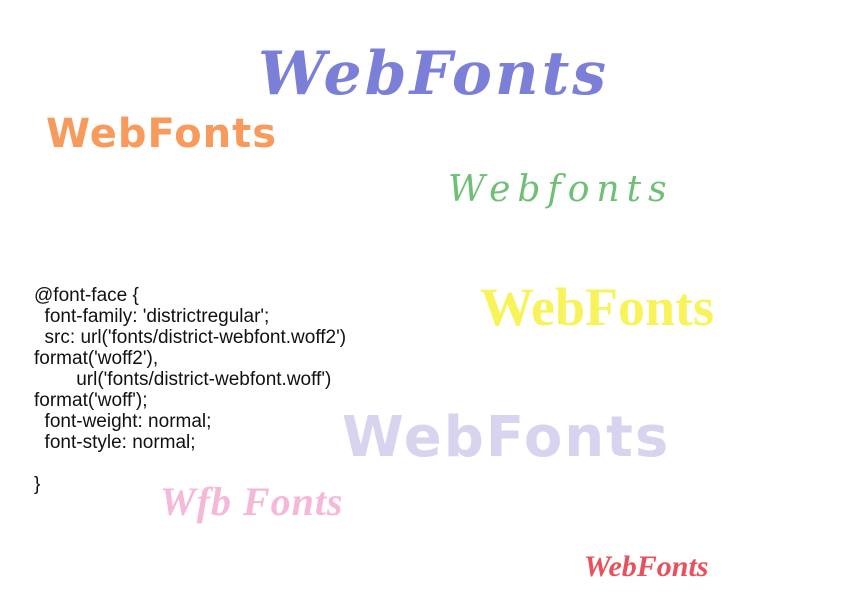 Image resolution: width=842 pixels, height=596 pixels. Describe the element at coordinates (115, 442) in the screenshot. I see `code-line: font-style: normal;` at that location.